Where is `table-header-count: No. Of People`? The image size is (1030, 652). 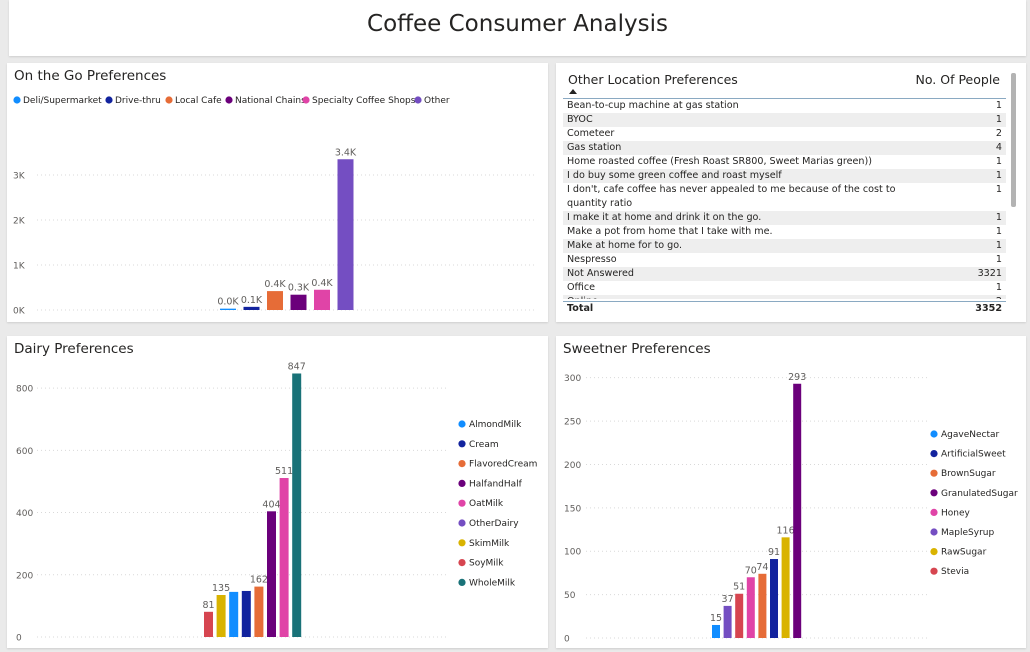
table-header-count: No. Of People is located at coordinates (958, 79).